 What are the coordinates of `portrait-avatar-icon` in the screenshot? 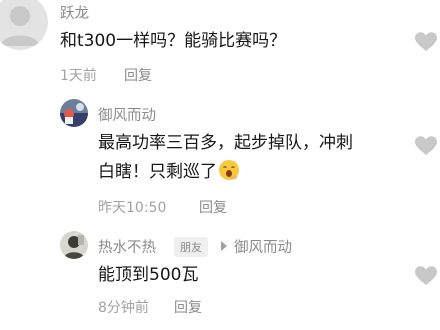 It's located at (74, 245).